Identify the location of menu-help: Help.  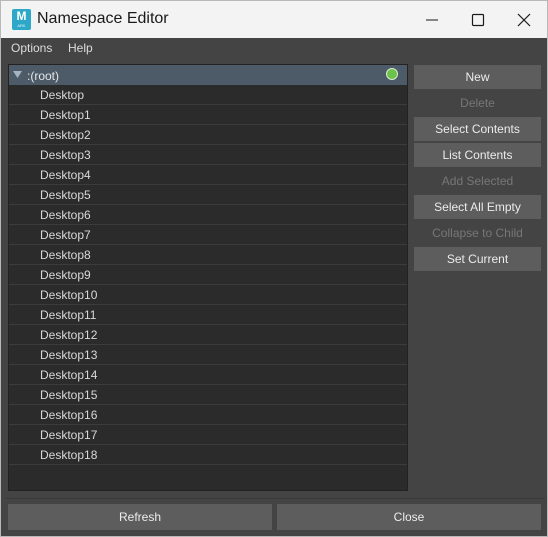
(80, 48).